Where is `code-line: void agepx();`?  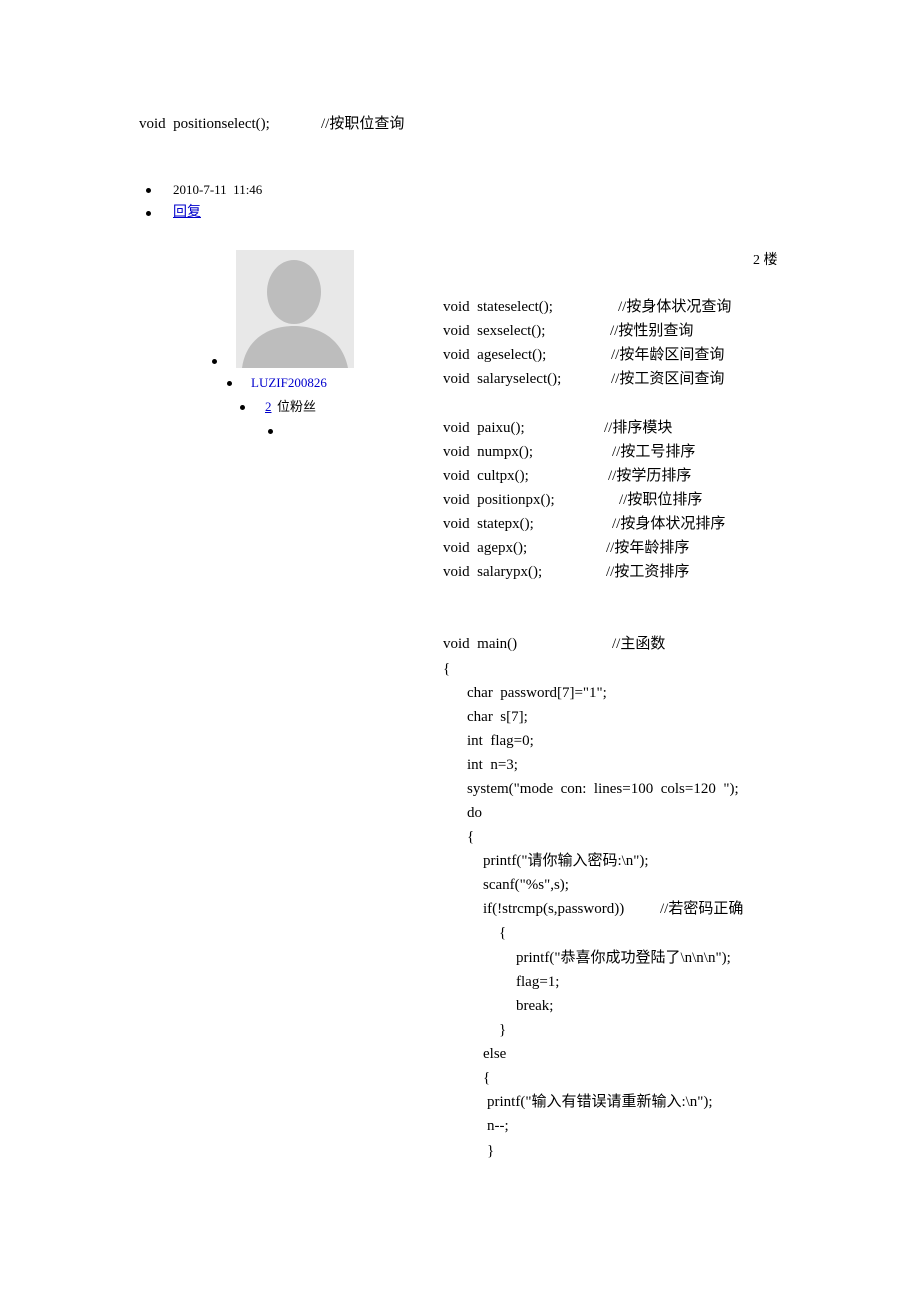 code-line: void agepx(); is located at coordinates (485, 548).